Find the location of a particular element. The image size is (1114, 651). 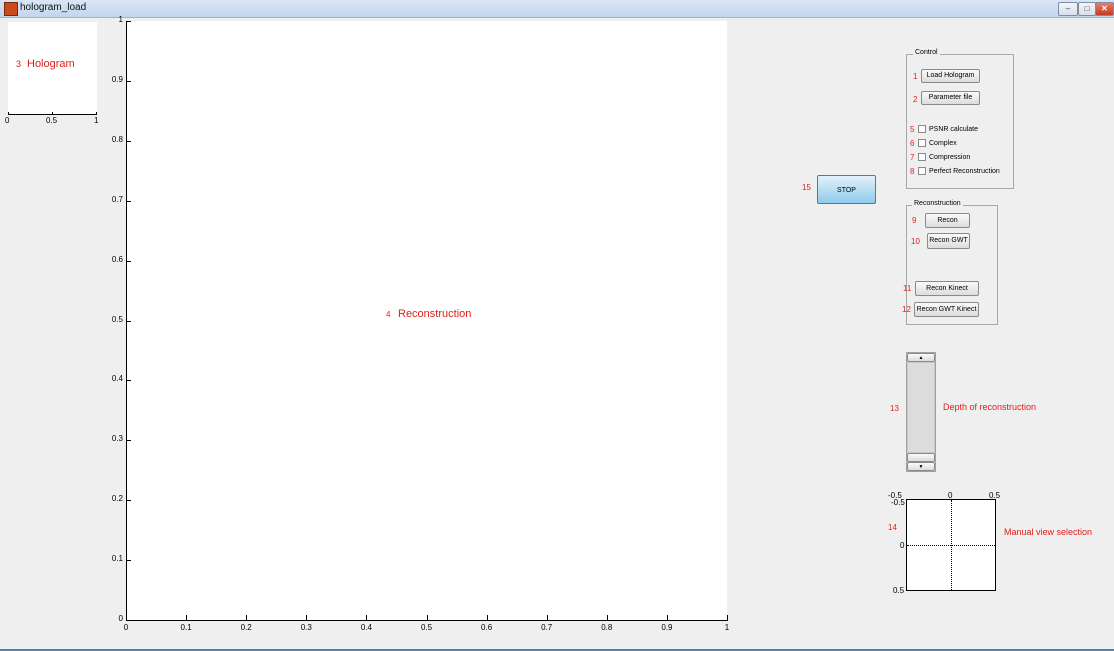

x-tick-label: 0.2 is located at coordinates (246, 627).